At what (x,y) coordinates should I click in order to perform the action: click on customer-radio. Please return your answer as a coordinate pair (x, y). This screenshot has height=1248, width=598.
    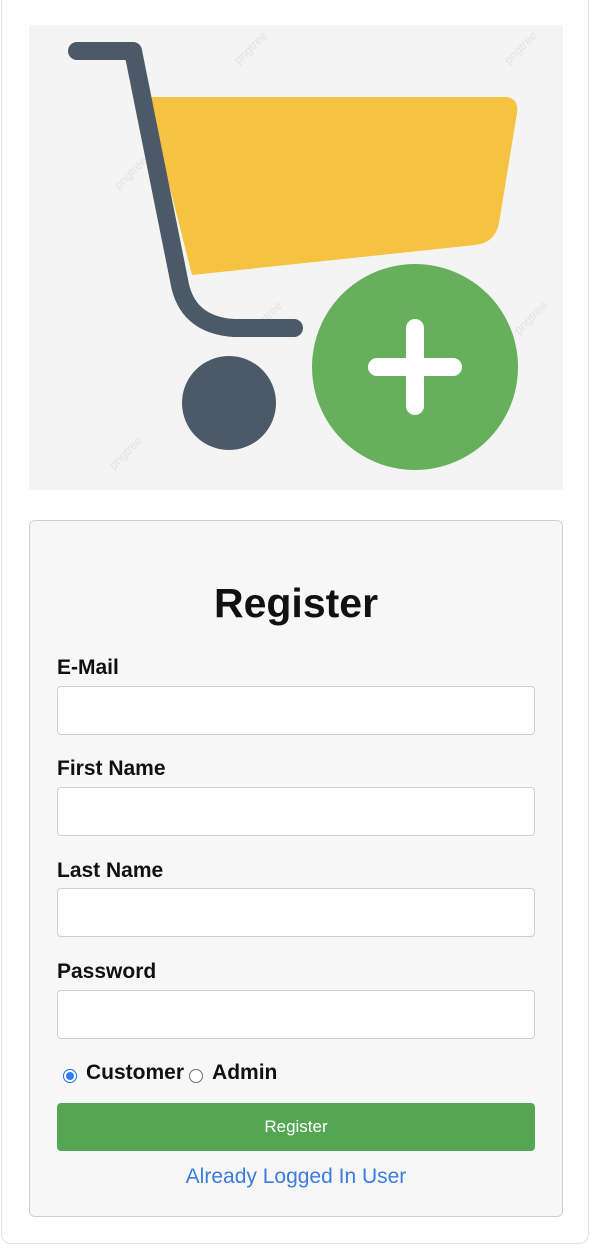
    Looking at the image, I should click on (70, 1076).